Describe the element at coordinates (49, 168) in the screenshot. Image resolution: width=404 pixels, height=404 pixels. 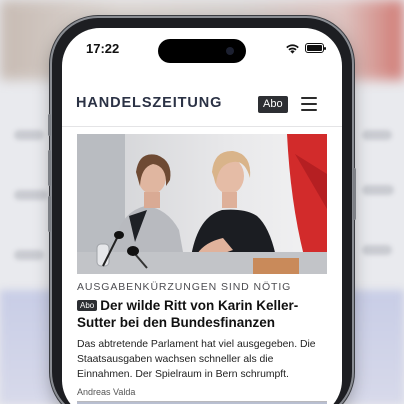
I see `volume-up-button` at that location.